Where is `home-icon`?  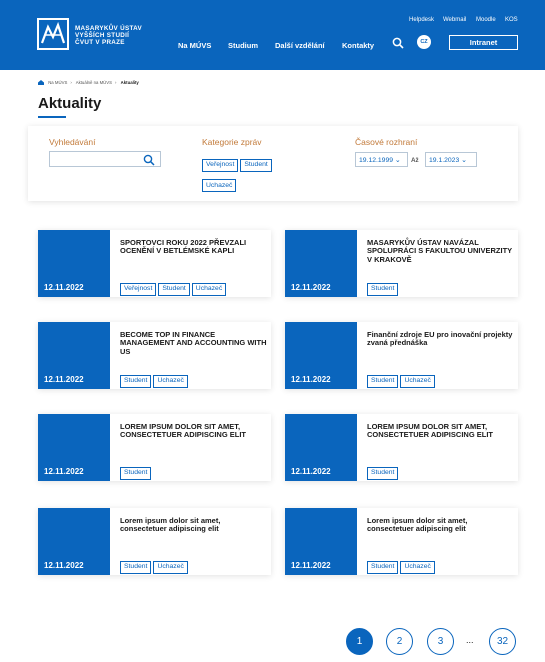
home-icon is located at coordinates (41, 83).